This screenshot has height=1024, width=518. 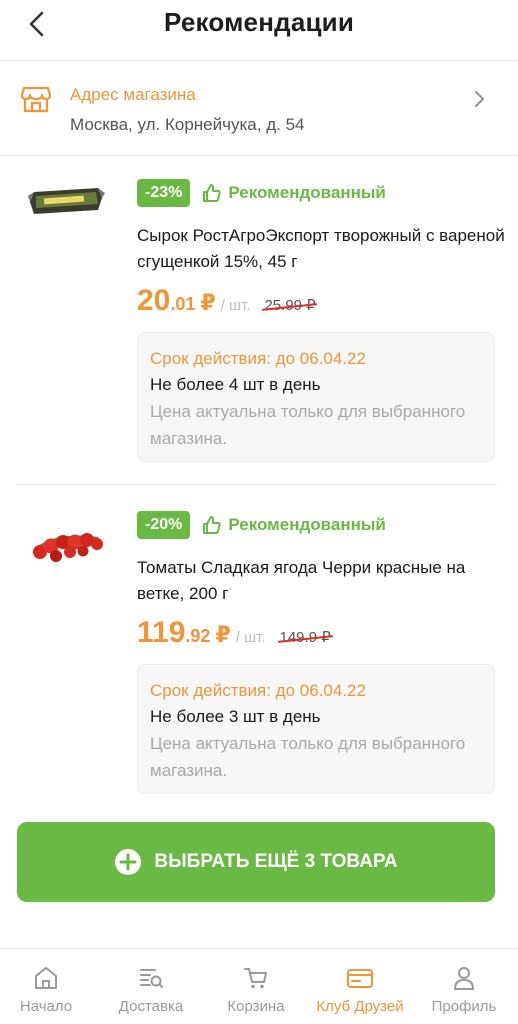 What do you see at coordinates (198, 636) in the screenshot?
I see `price-decimal: .92` at bounding box center [198, 636].